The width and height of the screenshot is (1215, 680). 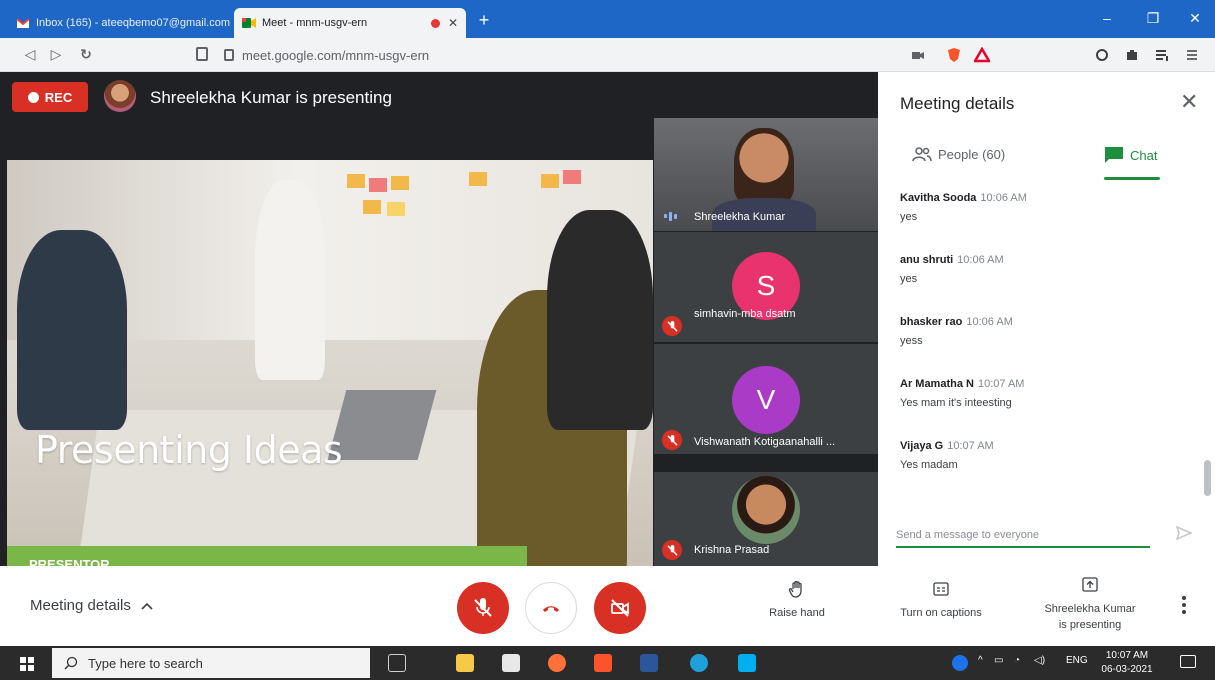 I want to click on presenting-label-line2: is presenting, so click(x=1090, y=625).